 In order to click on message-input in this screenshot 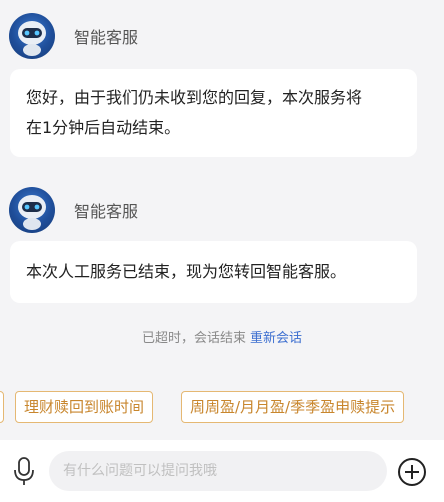, I will do `click(218, 471)`.